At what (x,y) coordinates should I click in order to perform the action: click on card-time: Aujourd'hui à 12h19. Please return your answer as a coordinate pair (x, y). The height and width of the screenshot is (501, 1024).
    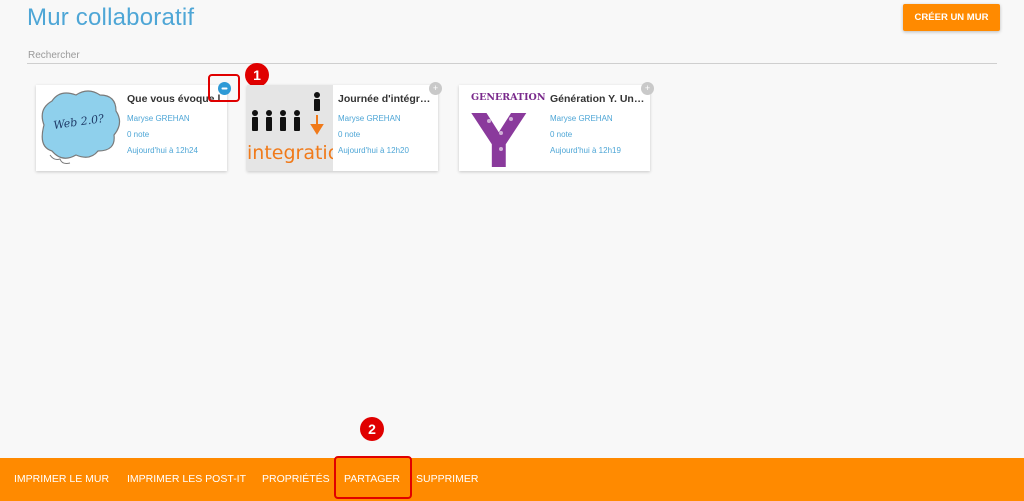
    Looking at the image, I should click on (585, 150).